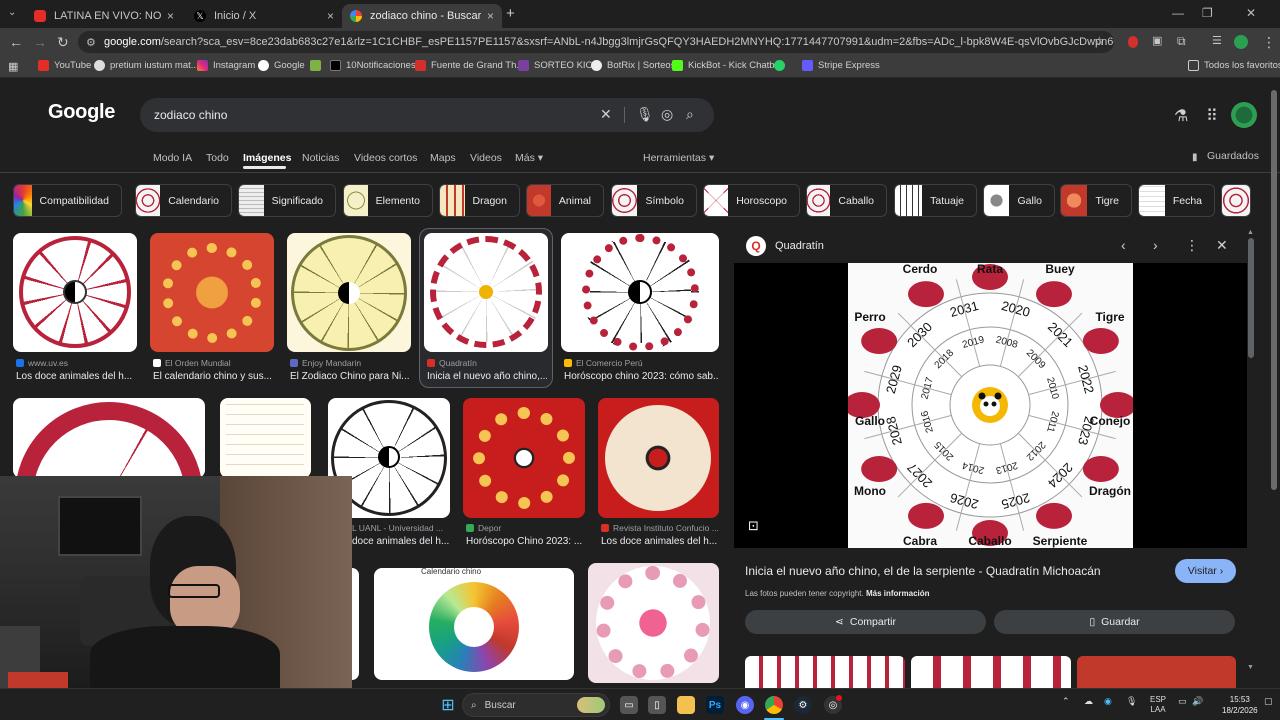  I want to click on chip-horoscopo: Horoscopo, so click(751, 200).